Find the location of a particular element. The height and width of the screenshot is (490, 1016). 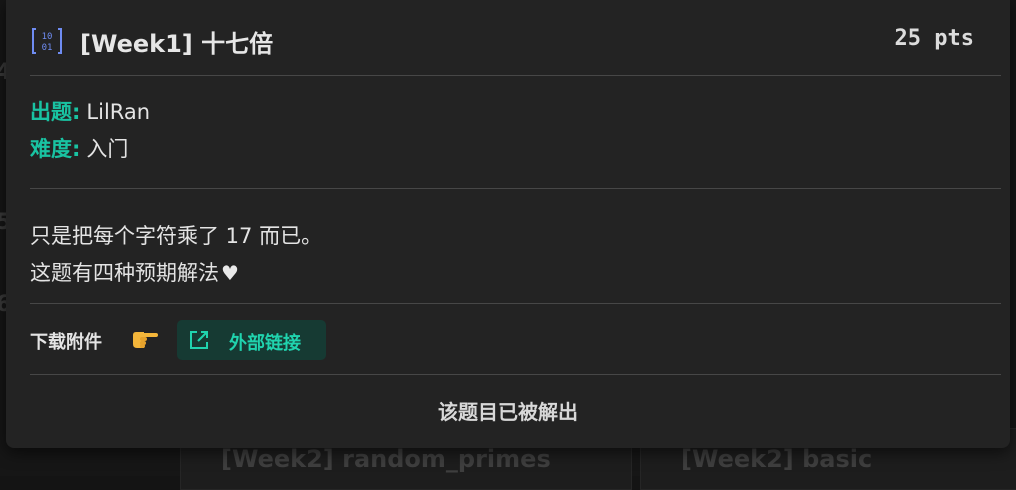

author-value: LilRan is located at coordinates (118, 112).